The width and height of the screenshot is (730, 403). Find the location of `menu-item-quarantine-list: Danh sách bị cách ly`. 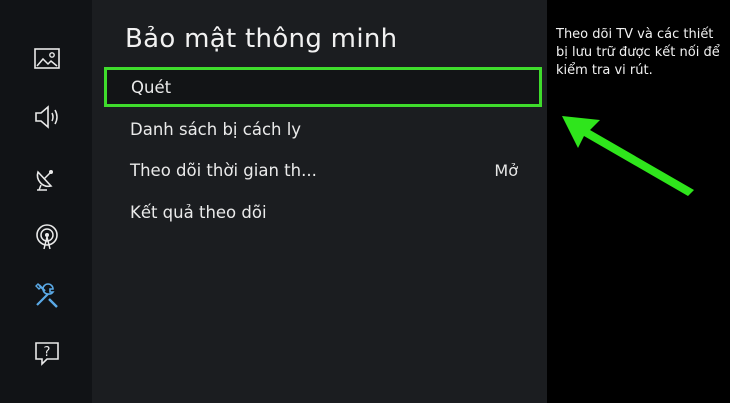

menu-item-quarantine-list: Danh sách bị cách ly is located at coordinates (323, 129).